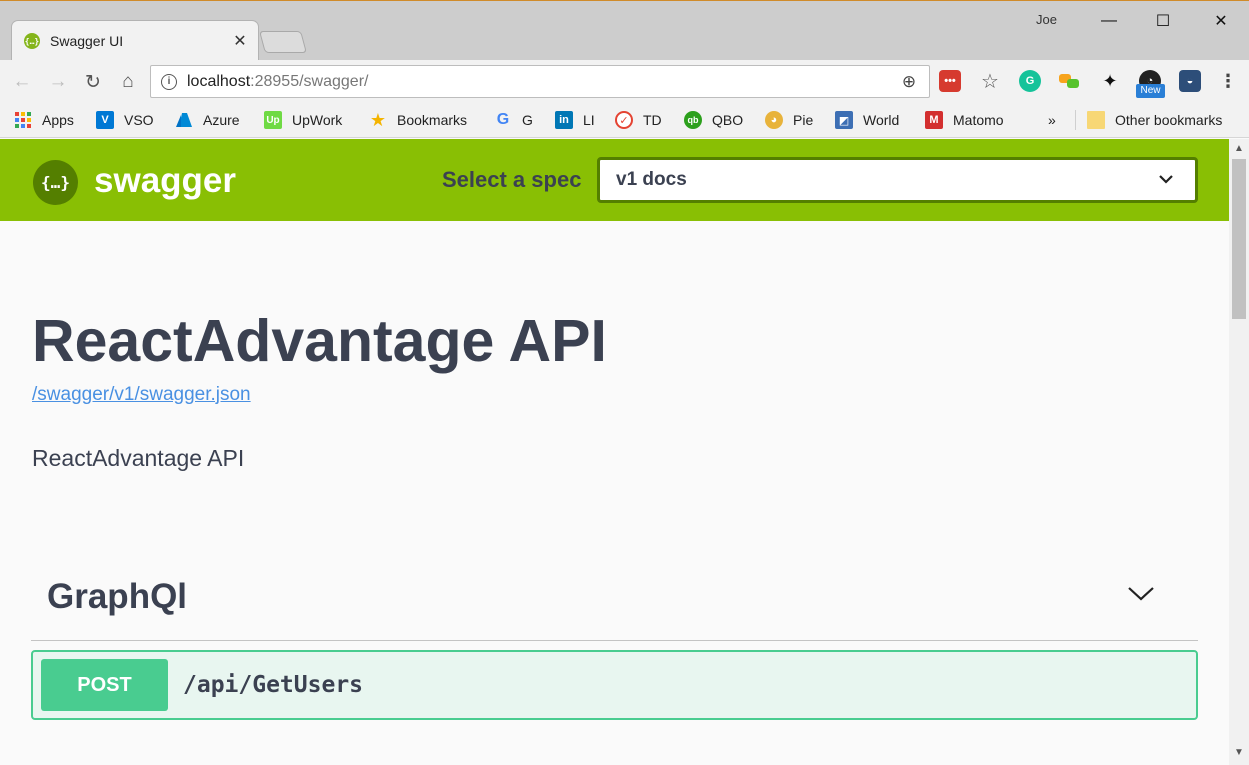 The height and width of the screenshot is (765, 1249). I want to click on bookmark-label: QBO, so click(728, 120).